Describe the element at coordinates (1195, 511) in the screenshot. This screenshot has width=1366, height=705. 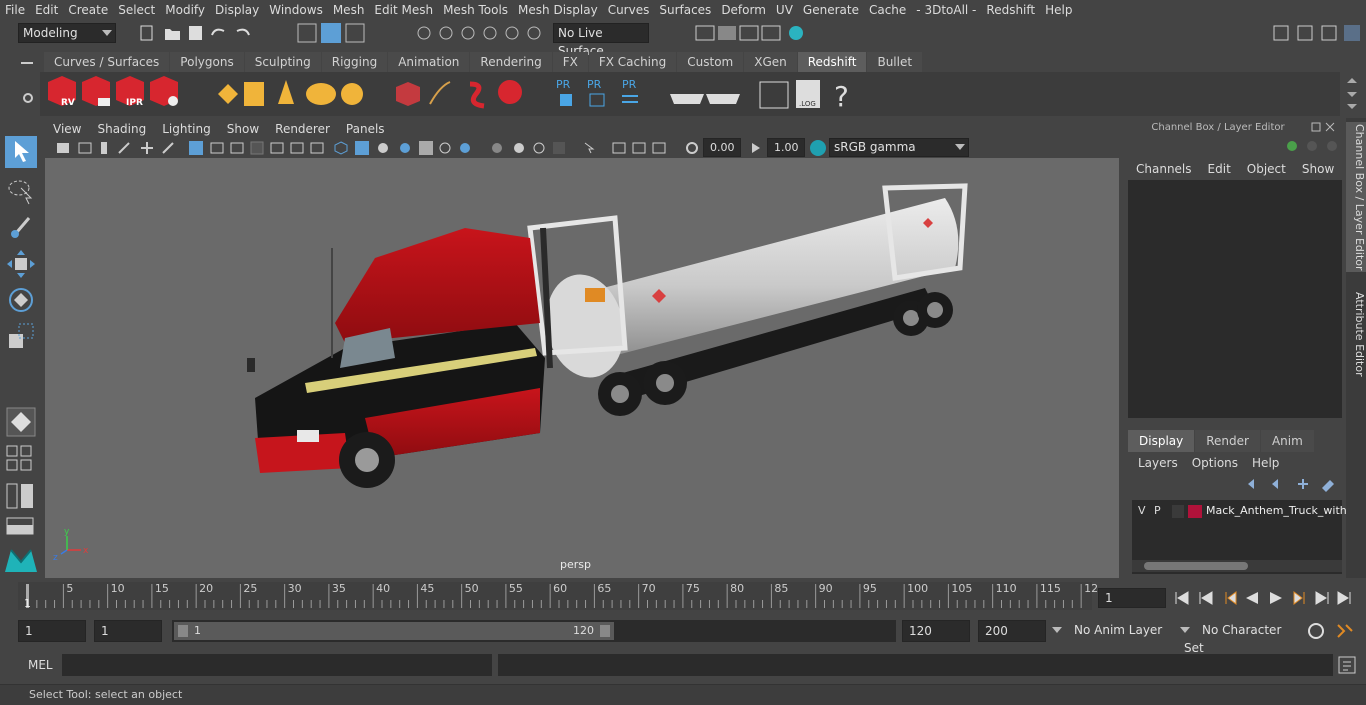
I see `layer-color-swatch` at that location.